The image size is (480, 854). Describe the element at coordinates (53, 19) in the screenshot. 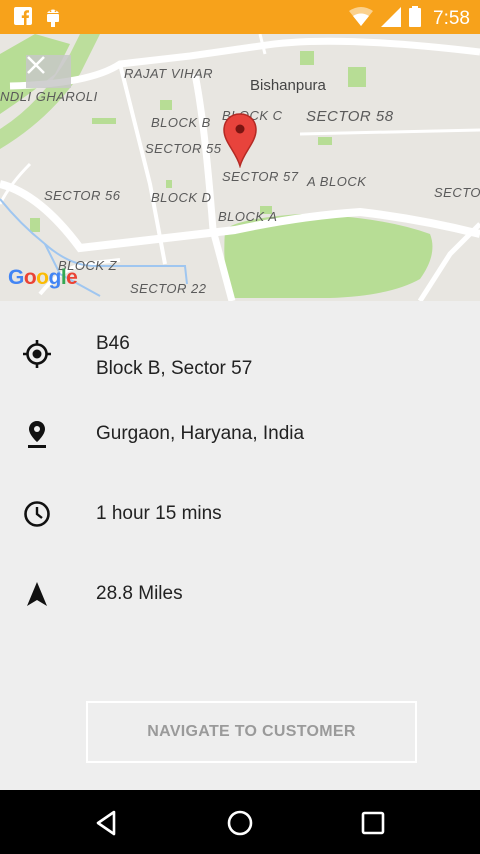

I see `android-debug-icon` at that location.